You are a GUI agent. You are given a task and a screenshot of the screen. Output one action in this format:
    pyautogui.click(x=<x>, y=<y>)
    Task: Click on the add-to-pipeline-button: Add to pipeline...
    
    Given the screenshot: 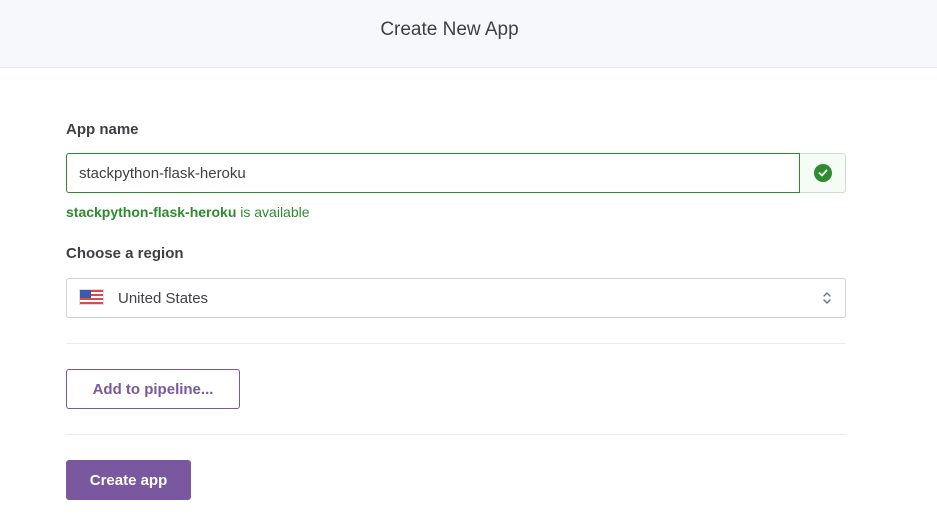 What is the action you would take?
    pyautogui.click(x=153, y=389)
    